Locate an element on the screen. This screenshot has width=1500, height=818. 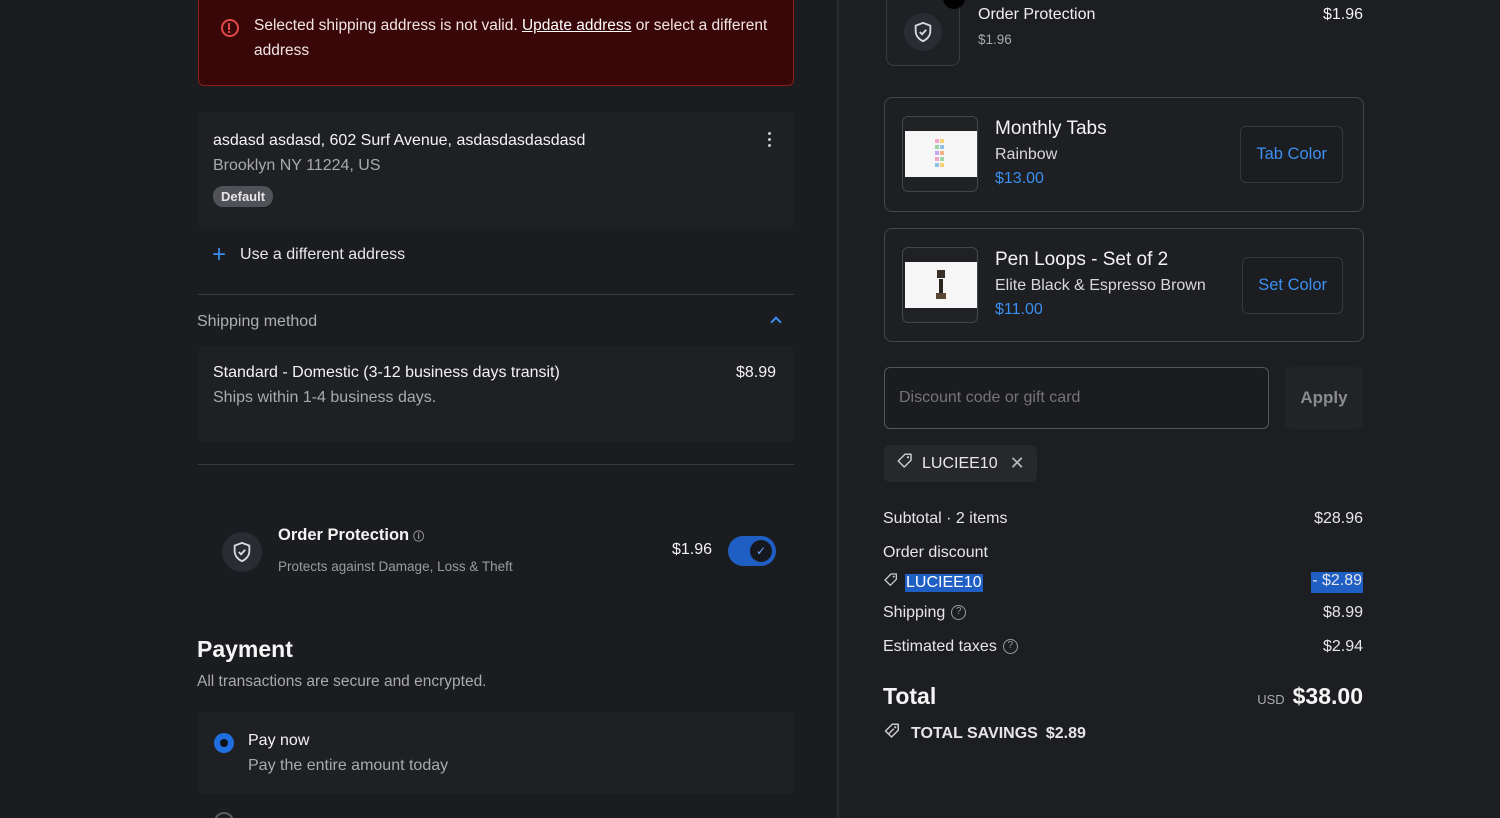
address-line-2: Brooklyn NY 11224, US is located at coordinates (297, 165).